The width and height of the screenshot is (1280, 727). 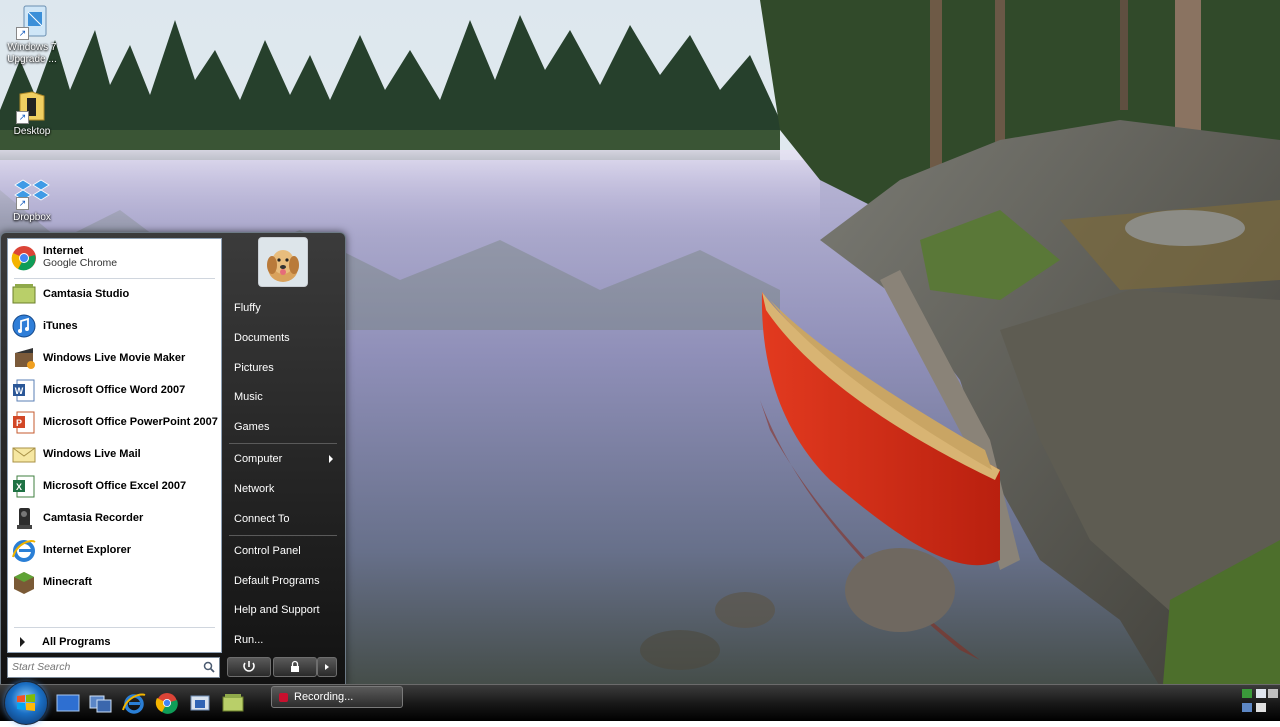 What do you see at coordinates (201, 703) in the screenshot?
I see `windows-media-icon` at bounding box center [201, 703].